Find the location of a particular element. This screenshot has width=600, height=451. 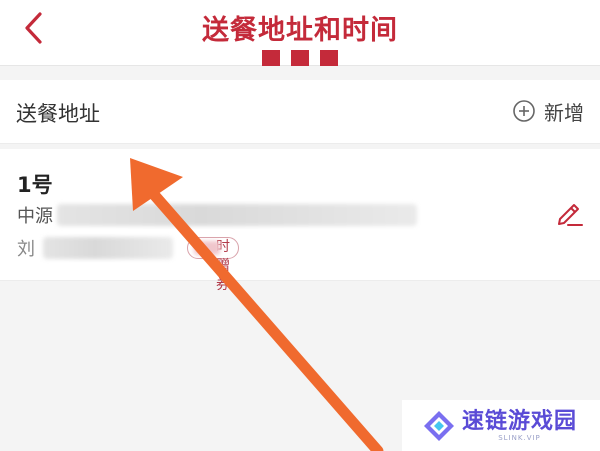

menu-dots-icon is located at coordinates (302, 58).